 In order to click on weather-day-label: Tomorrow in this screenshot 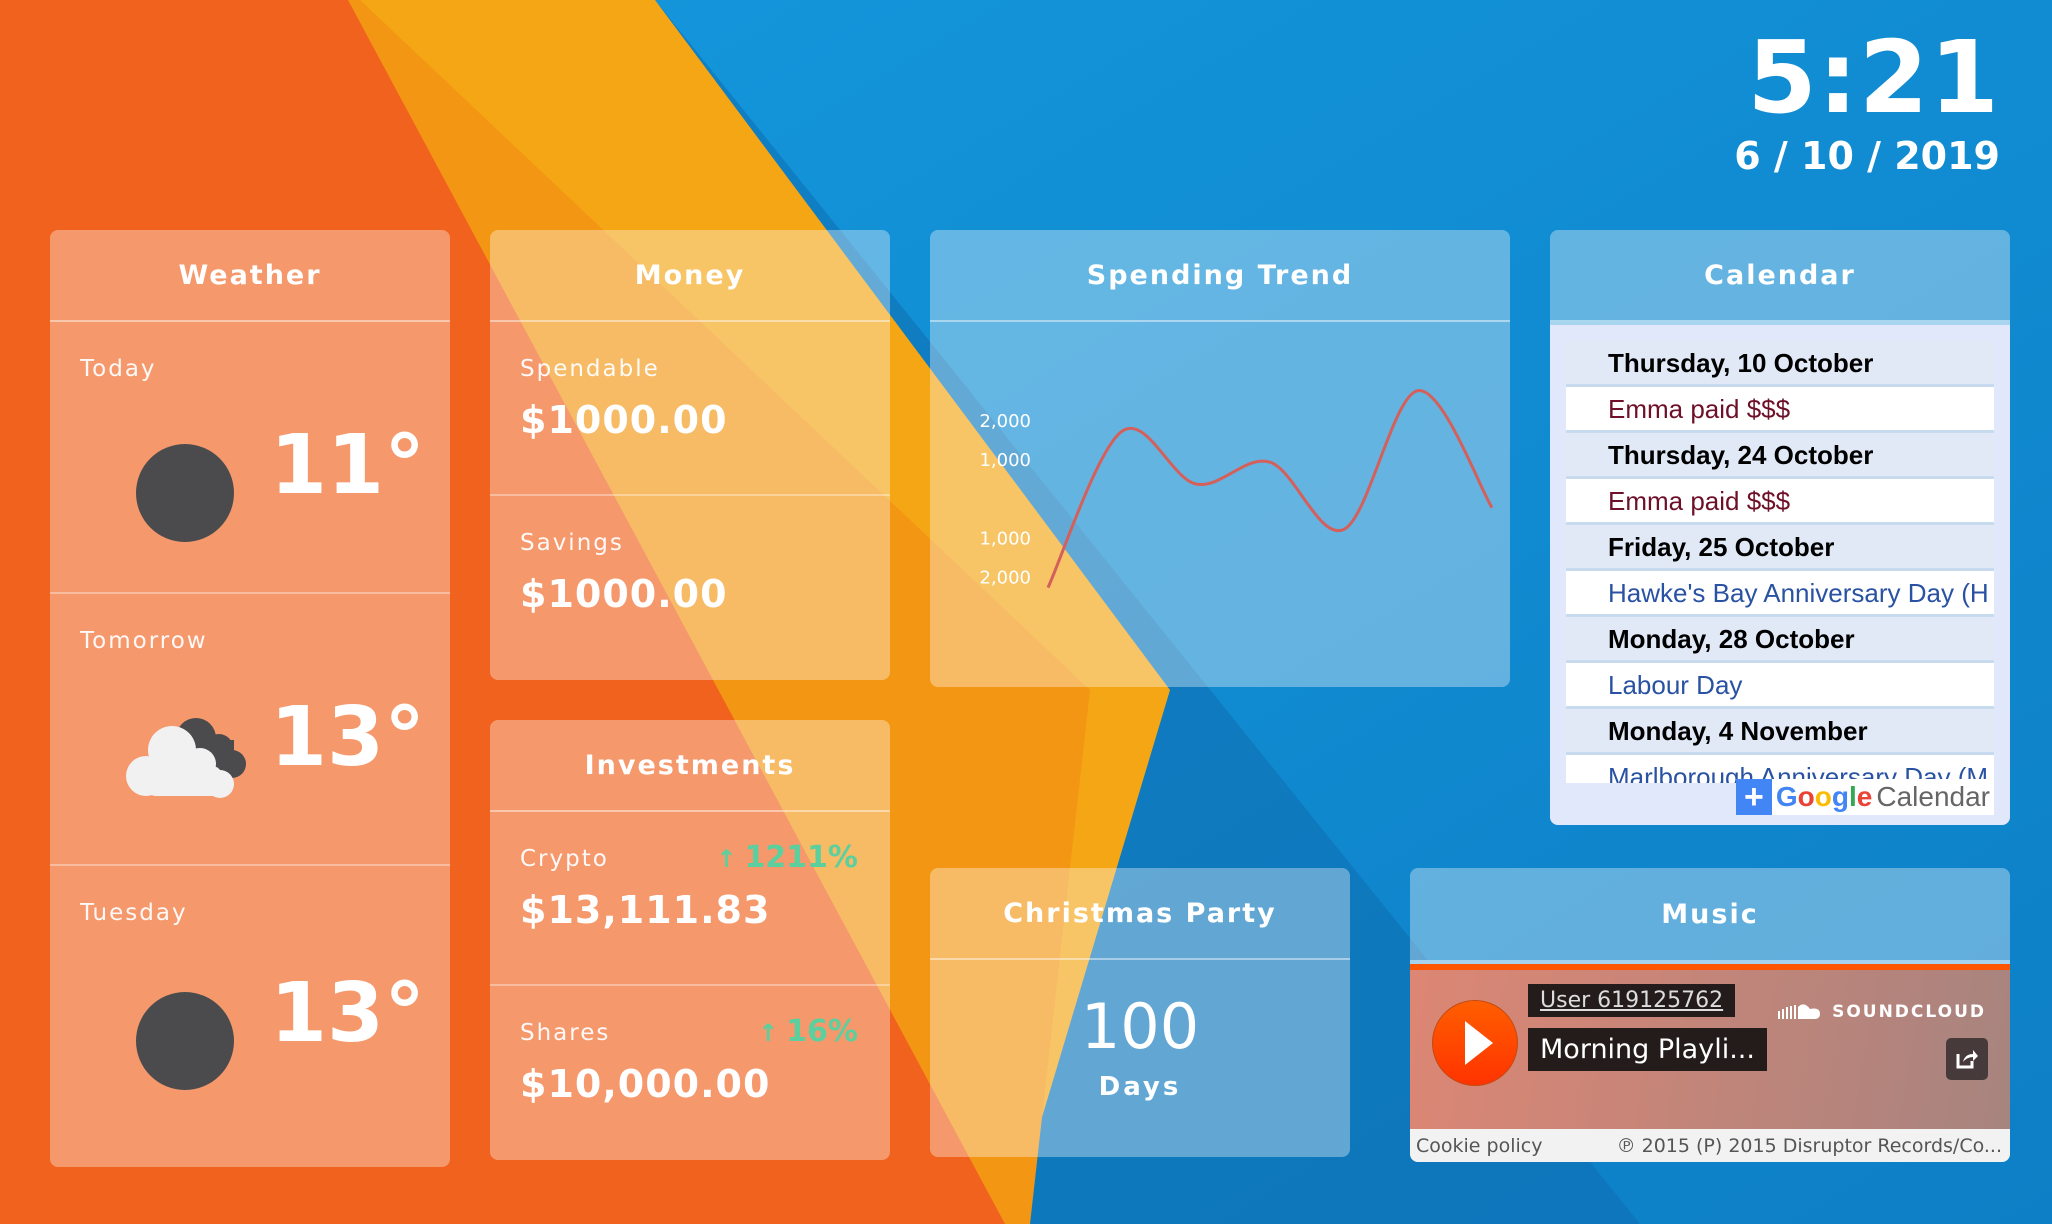, I will do `click(144, 641)`.